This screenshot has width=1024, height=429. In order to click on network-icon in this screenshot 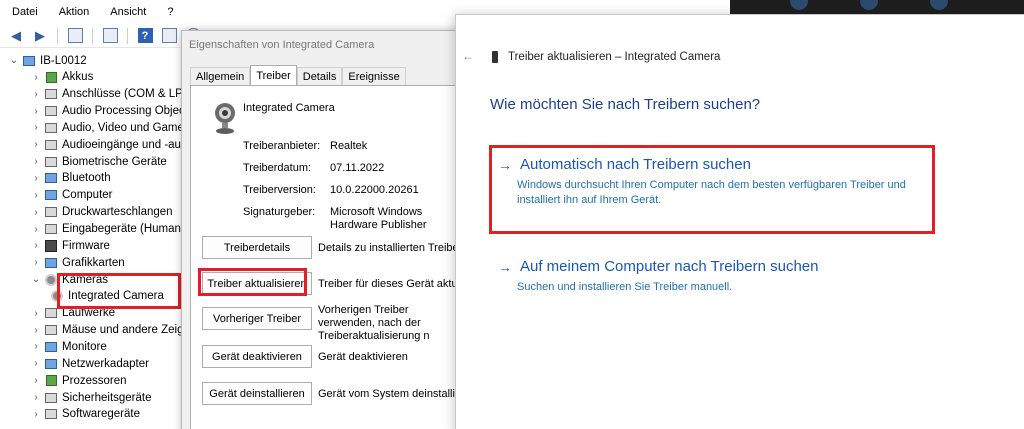, I will do `click(51, 363)`.